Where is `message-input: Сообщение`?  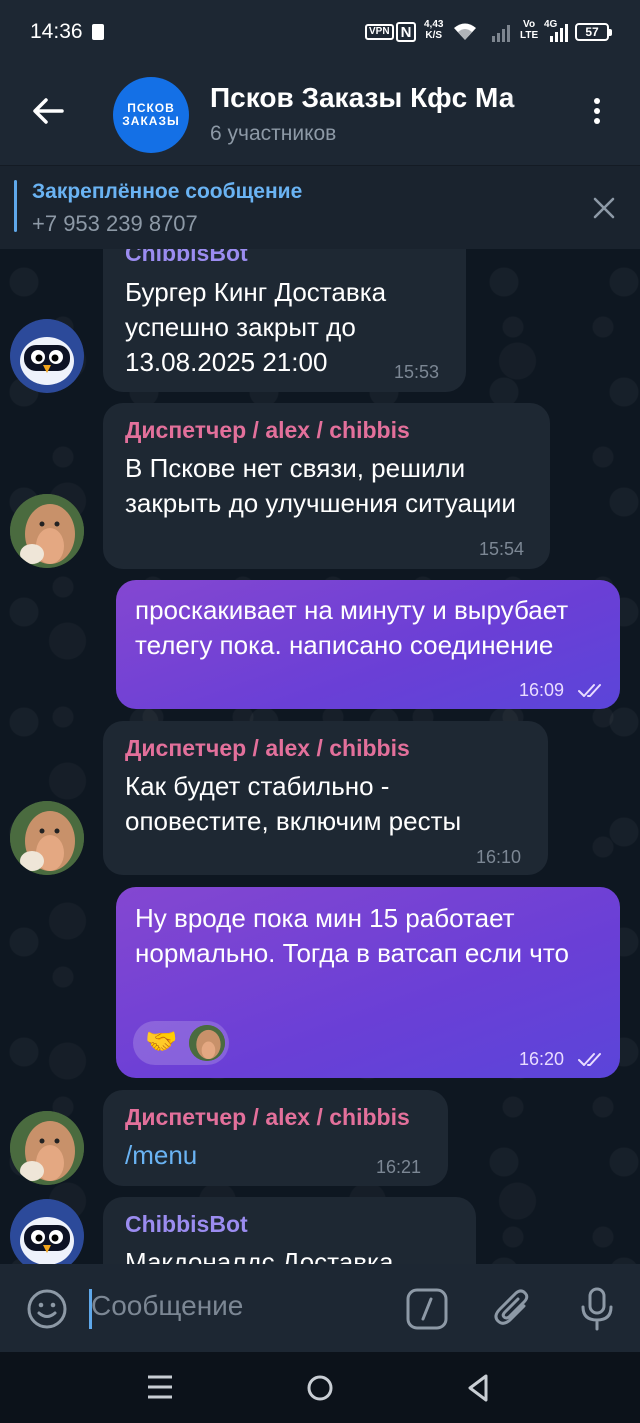 message-input: Сообщение is located at coordinates (167, 1306).